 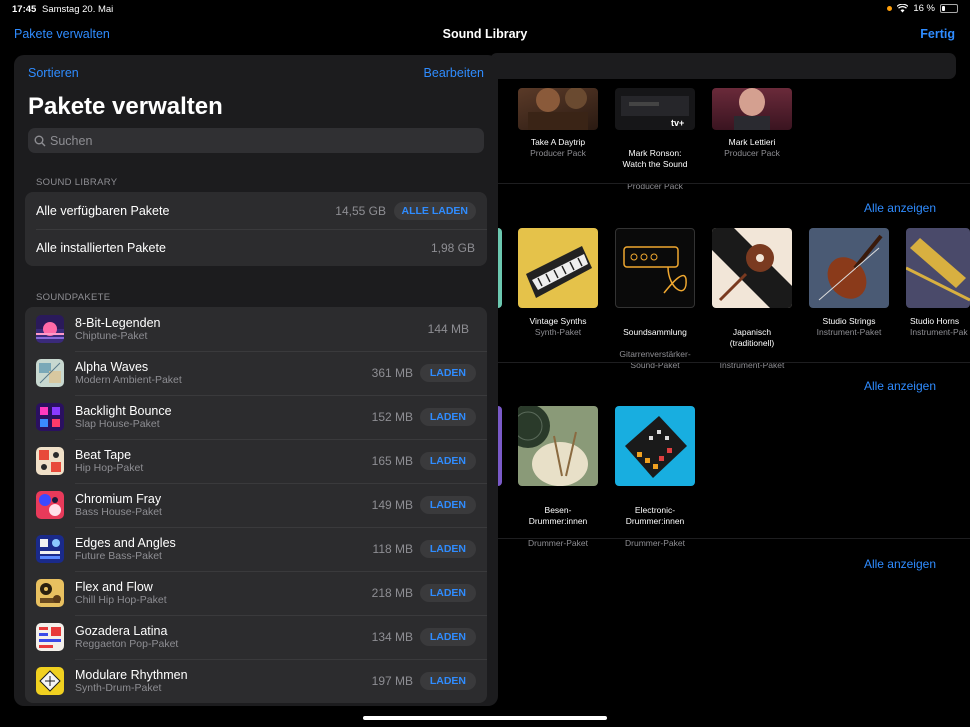 I want to click on pack-size: 197 MB, so click(x=392, y=681).